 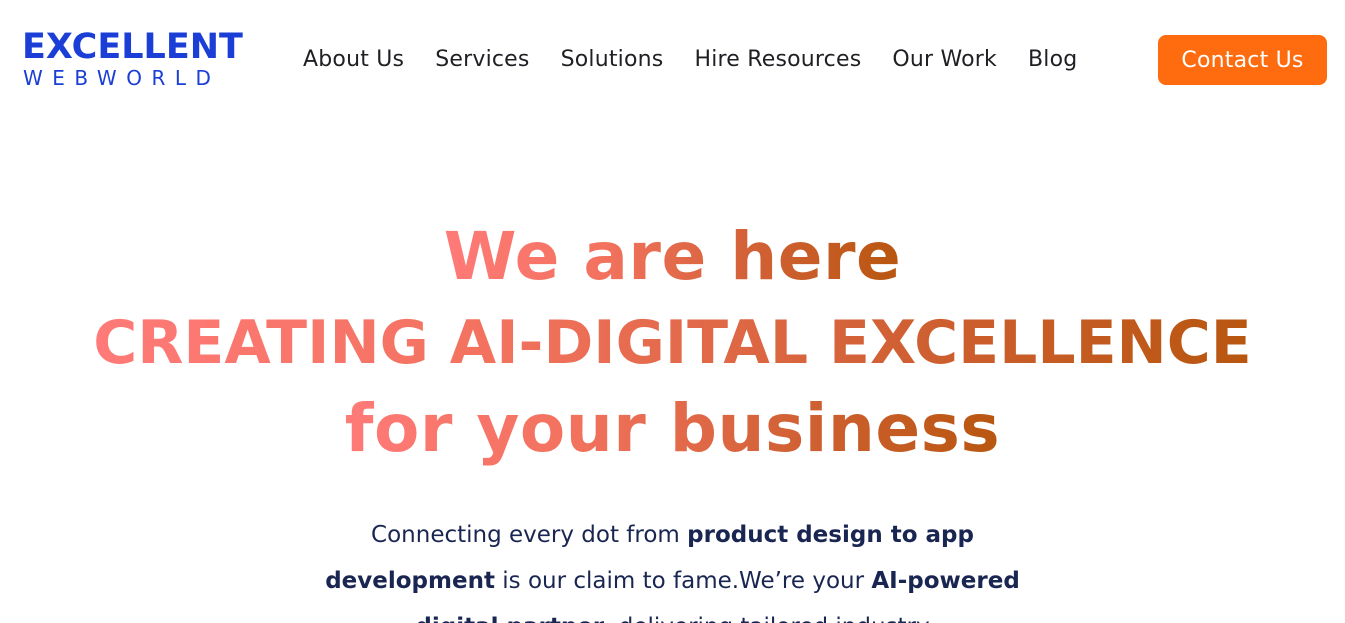 I want to click on nav-item-services: Services, so click(x=482, y=59).